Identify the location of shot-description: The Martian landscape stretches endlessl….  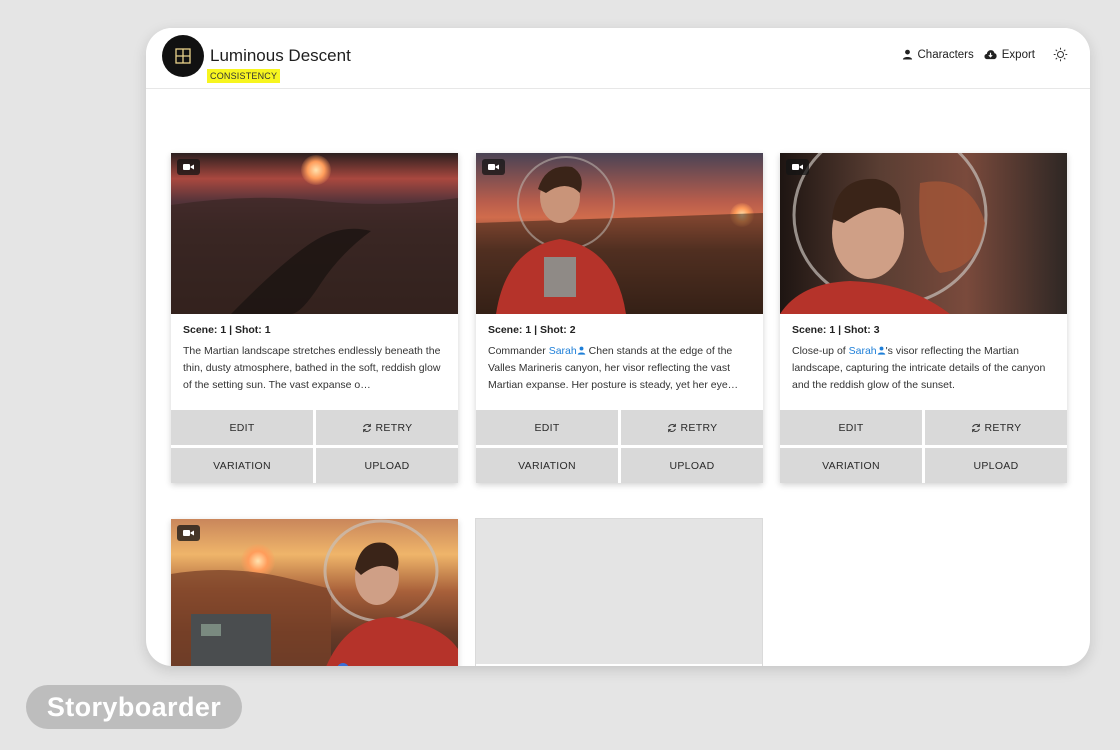
(312, 368).